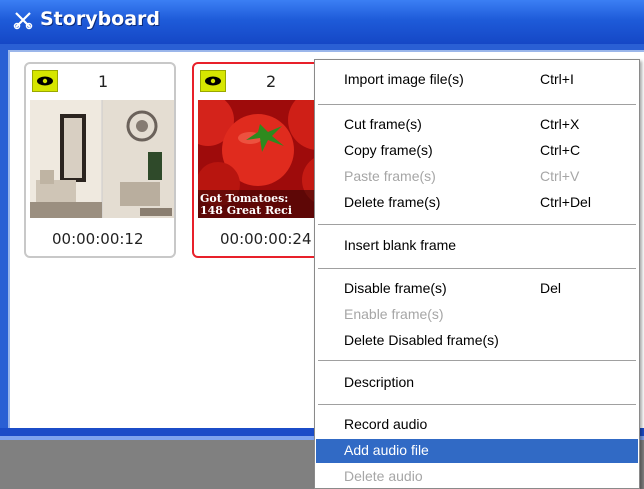  What do you see at coordinates (394, 314) in the screenshot?
I see `menu-item-label: Enable frame(s)` at bounding box center [394, 314].